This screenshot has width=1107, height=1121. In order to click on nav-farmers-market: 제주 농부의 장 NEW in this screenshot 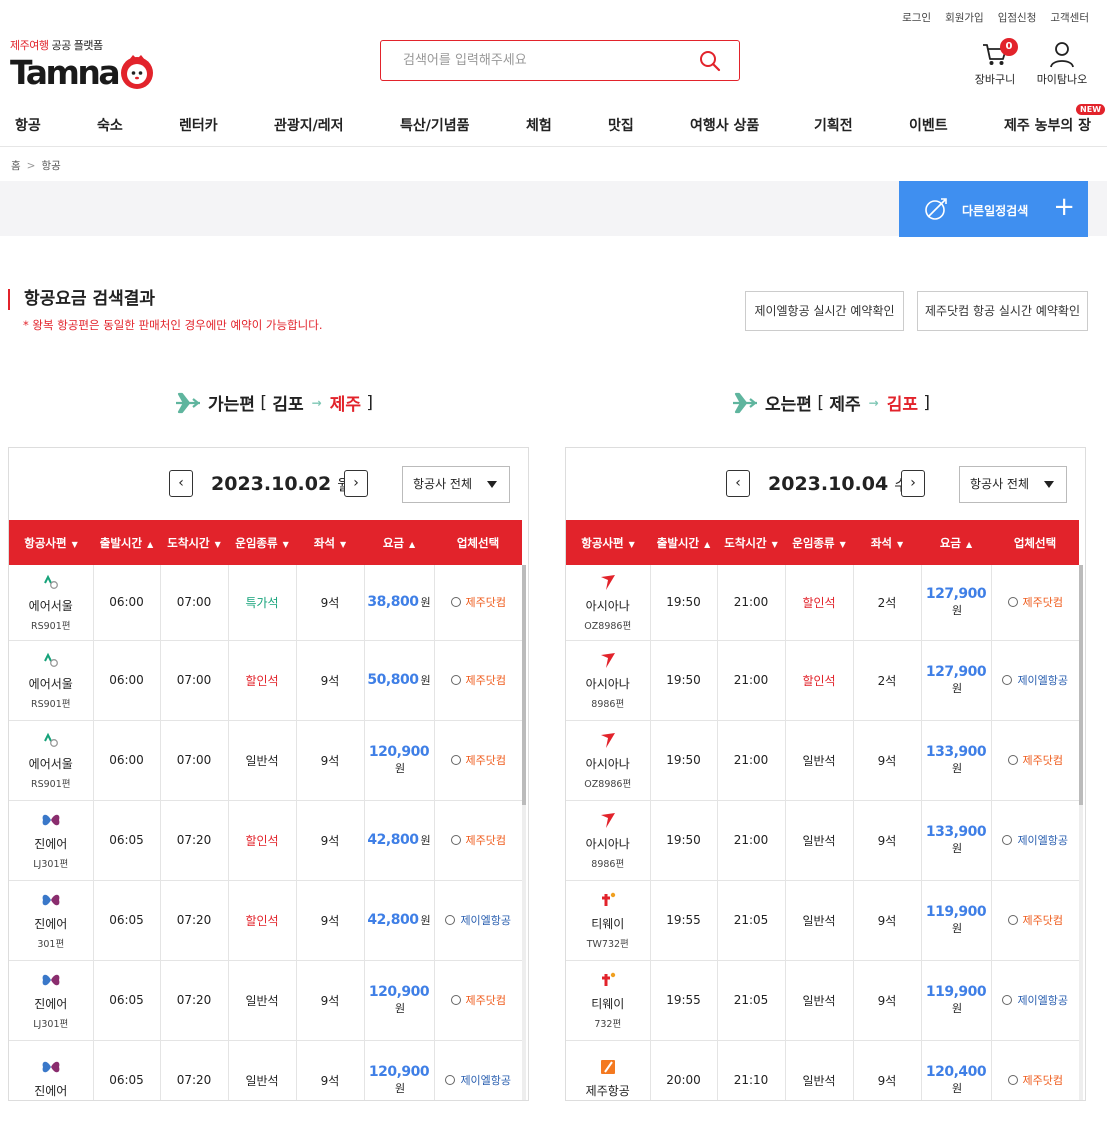, I will do `click(1055, 119)`.